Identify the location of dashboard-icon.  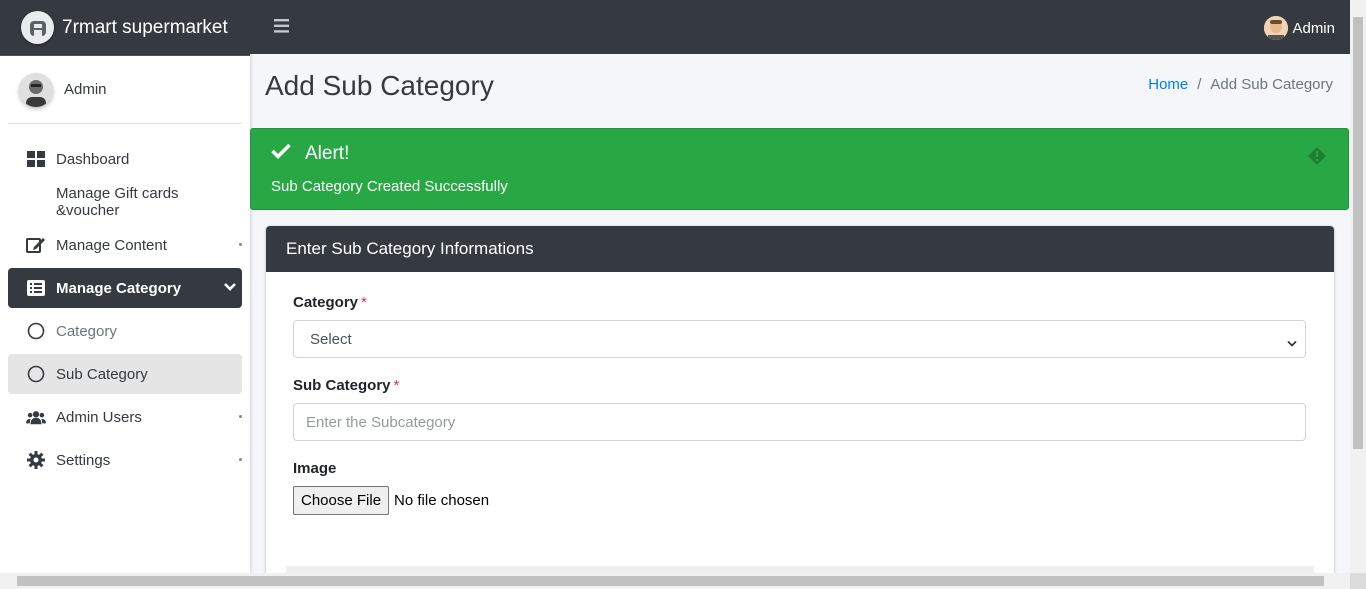
(36, 159).